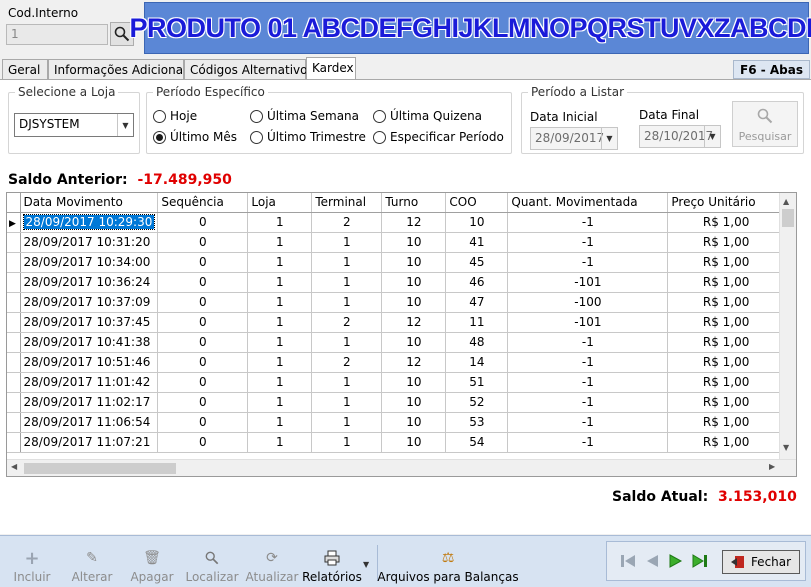 This screenshot has width=811, height=587. I want to click on atualizar-button: ⟳ Atualizar, so click(272, 562).